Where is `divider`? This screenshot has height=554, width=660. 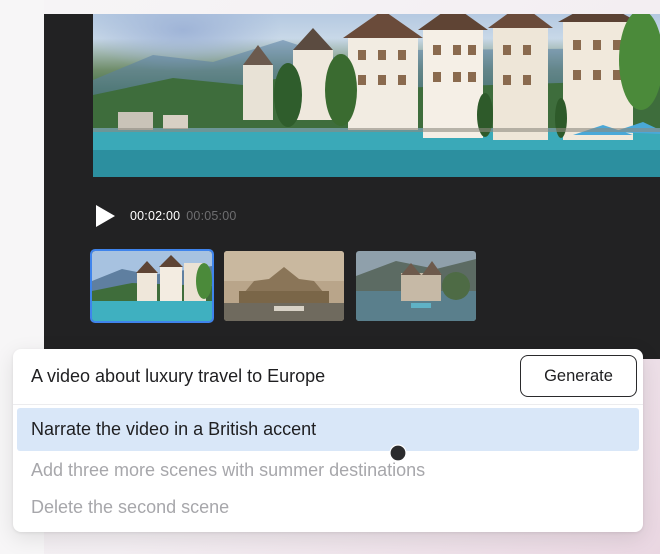
divider is located at coordinates (328, 404).